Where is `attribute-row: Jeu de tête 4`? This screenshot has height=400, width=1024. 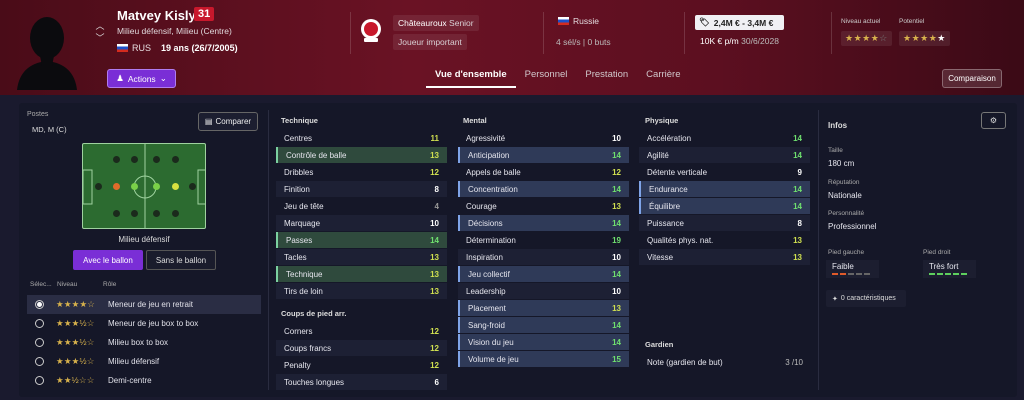
attribute-row: Jeu de tête 4 is located at coordinates (361, 206).